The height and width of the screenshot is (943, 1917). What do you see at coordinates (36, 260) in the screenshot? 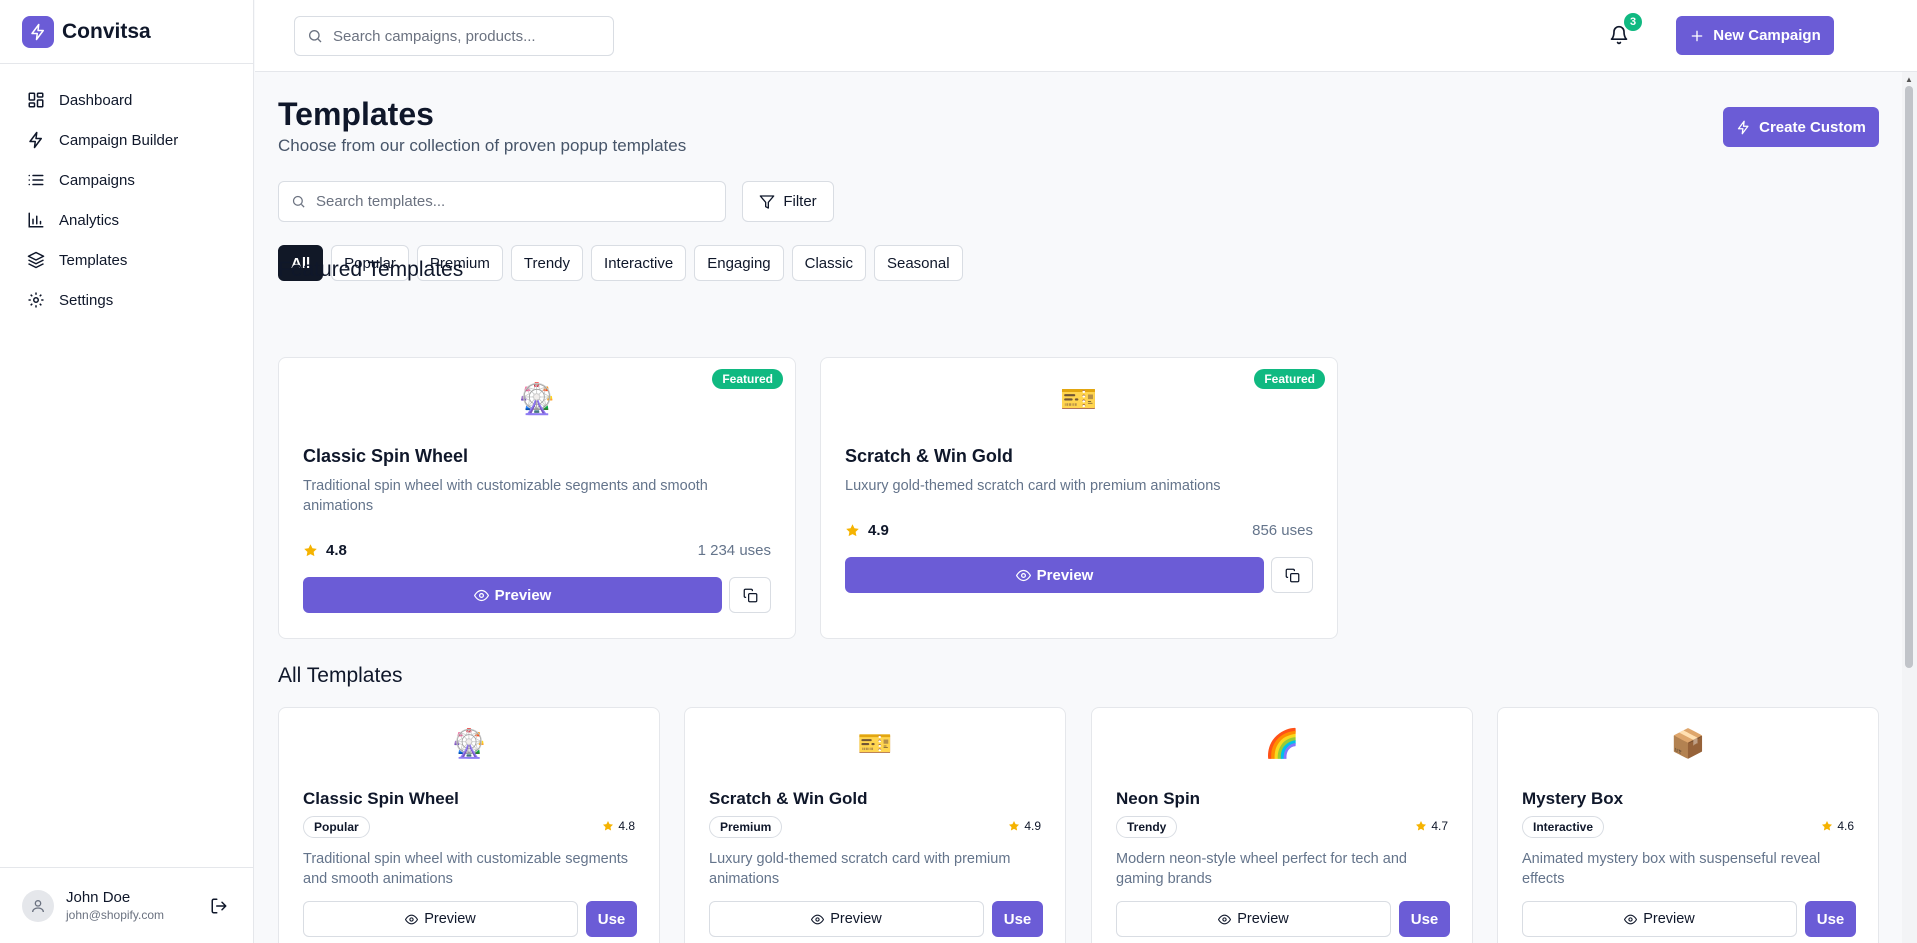
I see `layers-icon` at bounding box center [36, 260].